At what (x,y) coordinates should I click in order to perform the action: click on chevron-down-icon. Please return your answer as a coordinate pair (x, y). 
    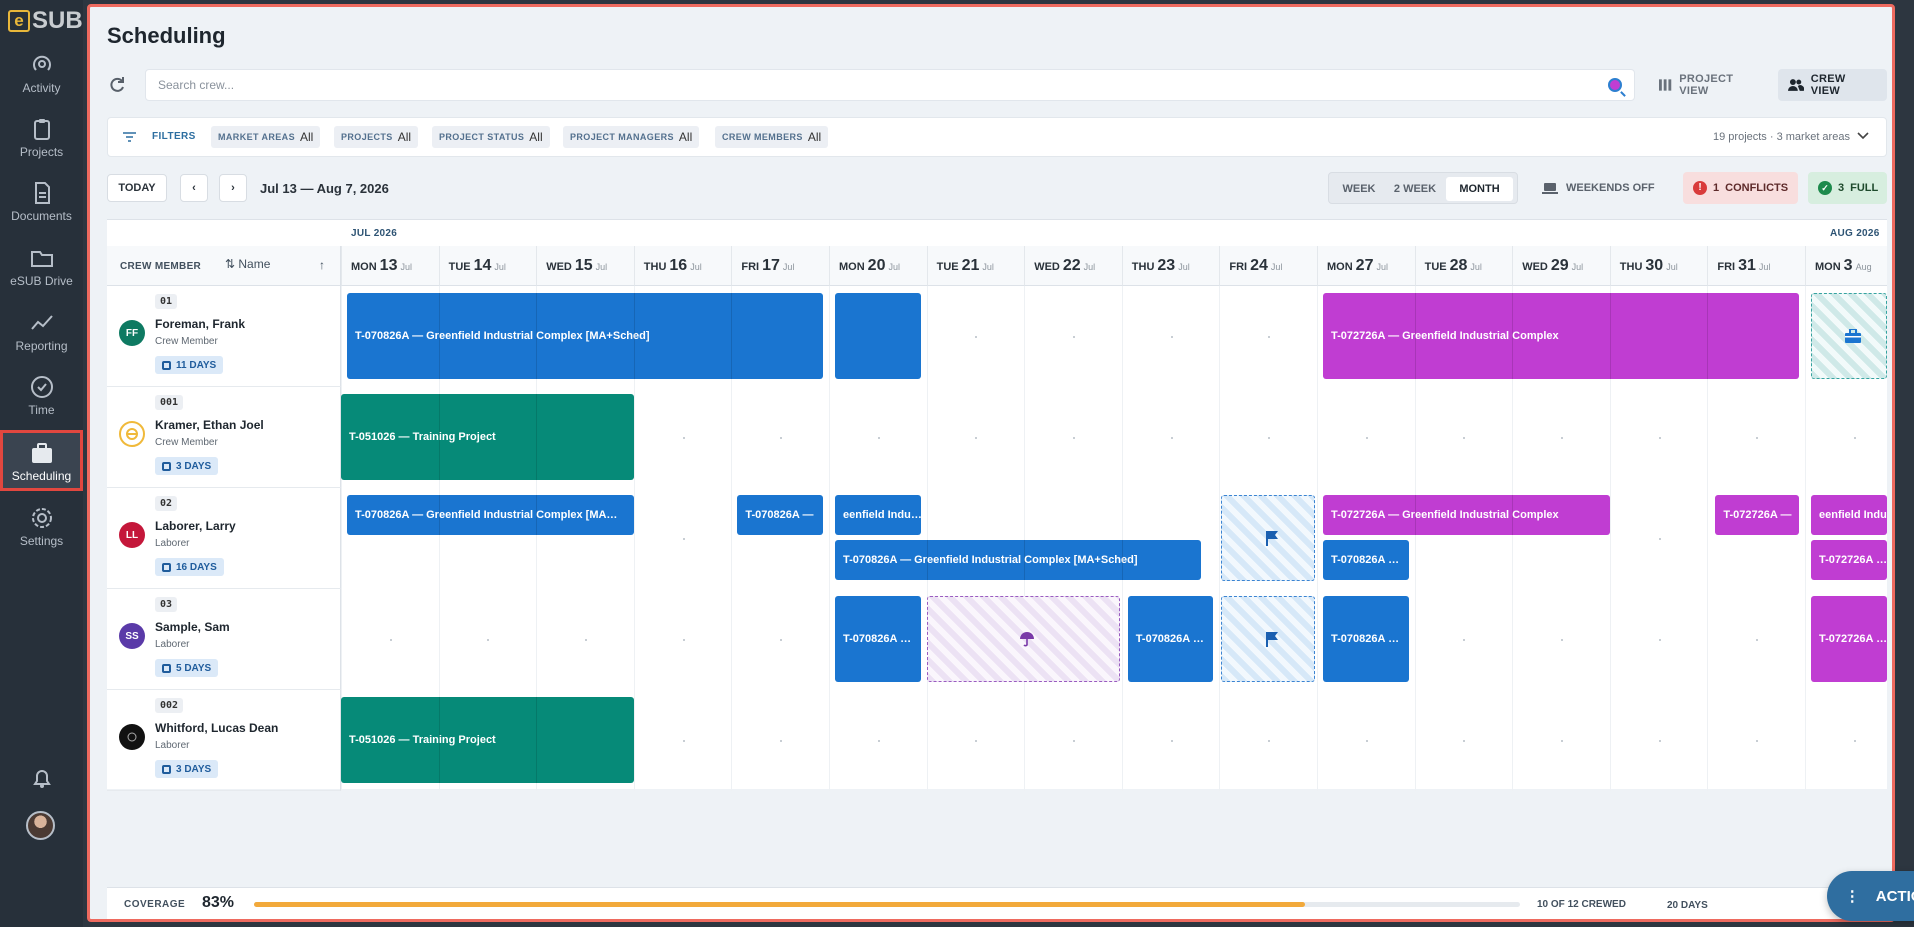
    Looking at the image, I should click on (1863, 136).